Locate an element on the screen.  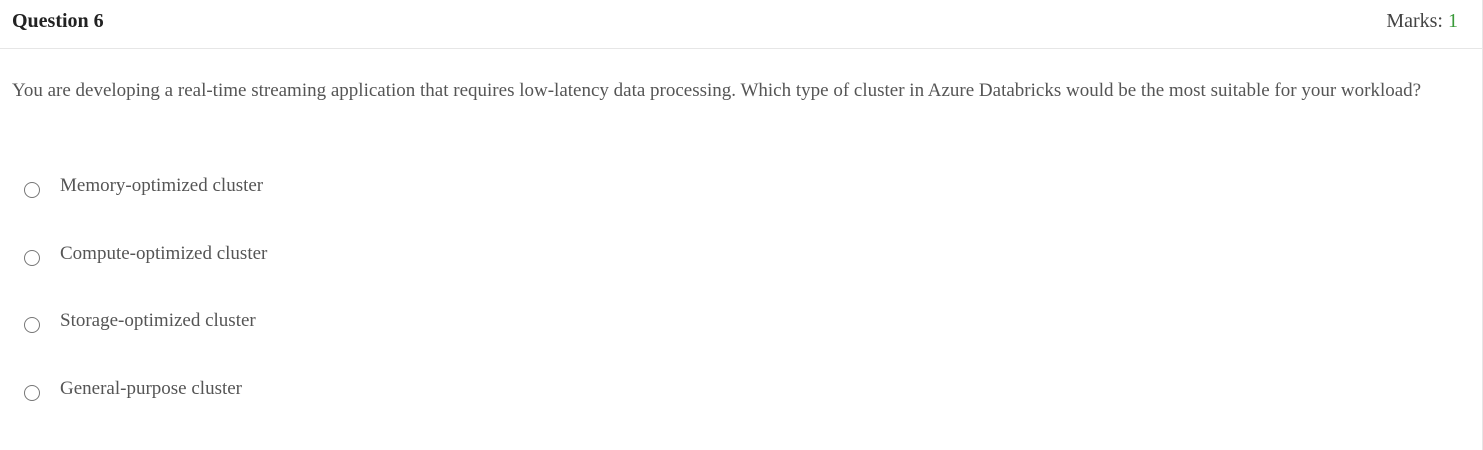
option-memory-optimized: Memory-optimized cluster is located at coordinates (143, 186).